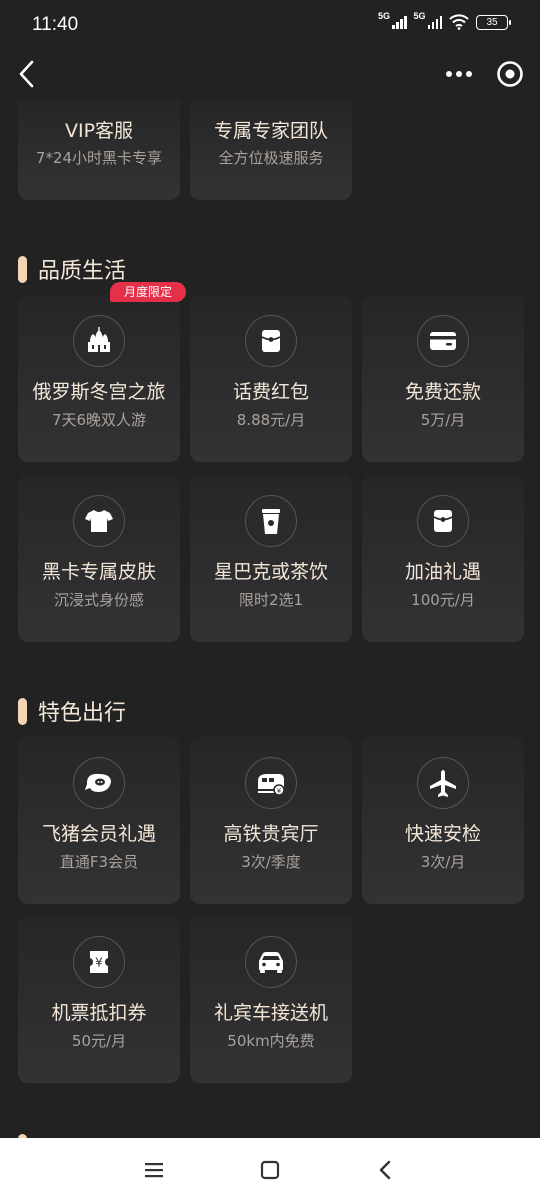 Image resolution: width=540 pixels, height=1200 pixels. Describe the element at coordinates (442, 392) in the screenshot. I see `card-title: 免费还款` at that location.